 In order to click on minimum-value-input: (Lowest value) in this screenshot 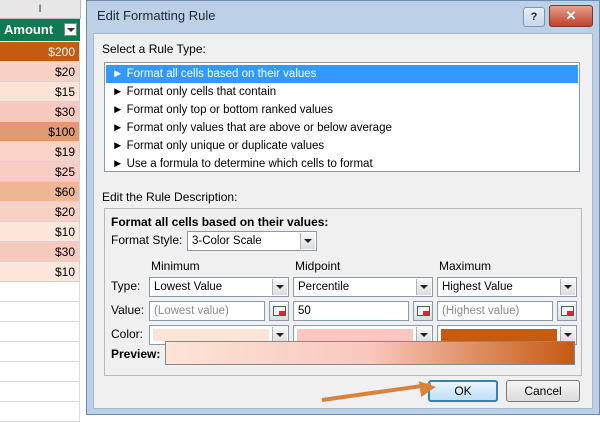, I will do `click(207, 311)`.